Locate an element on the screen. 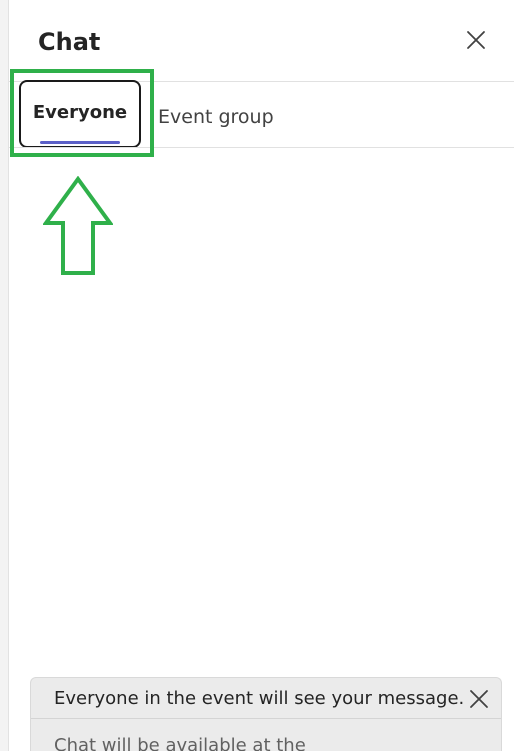 This screenshot has width=522, height=751. notice-divider is located at coordinates (266, 718).